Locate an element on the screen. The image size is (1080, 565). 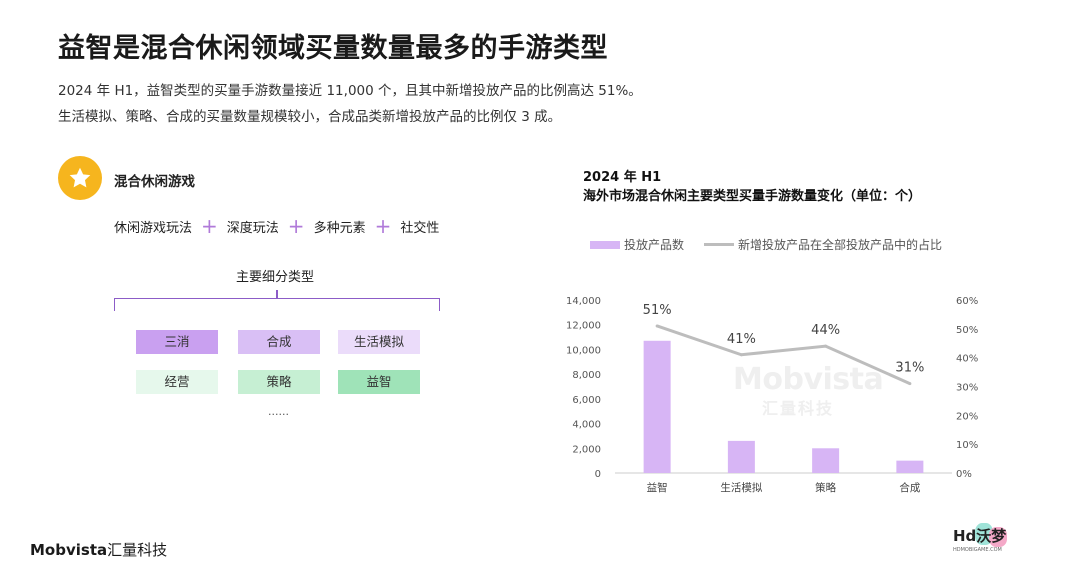
legend-line-label: 新增投放产品在全部投放产品中的占比 is located at coordinates (840, 245).